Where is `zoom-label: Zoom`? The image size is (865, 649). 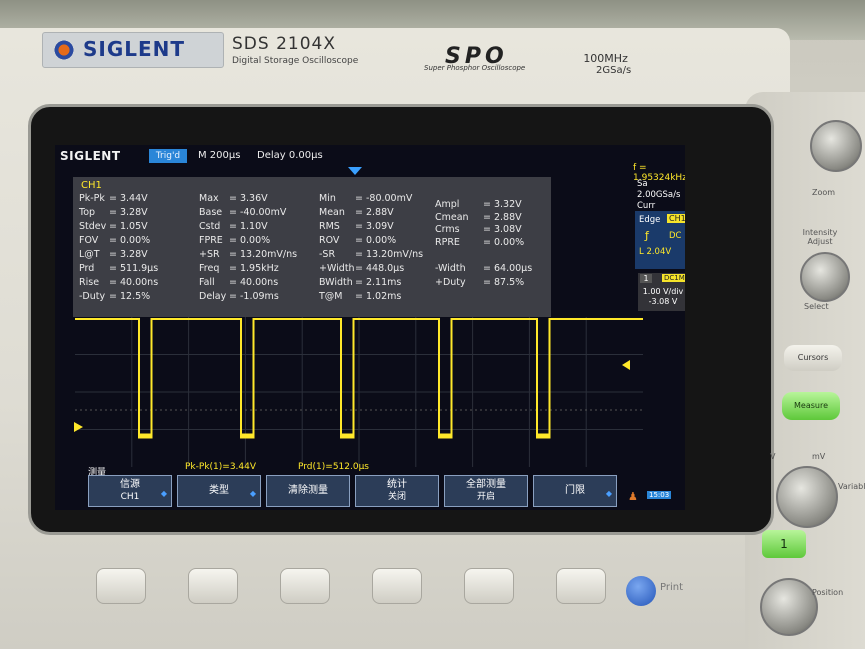 zoom-label: Zoom is located at coordinates (824, 192).